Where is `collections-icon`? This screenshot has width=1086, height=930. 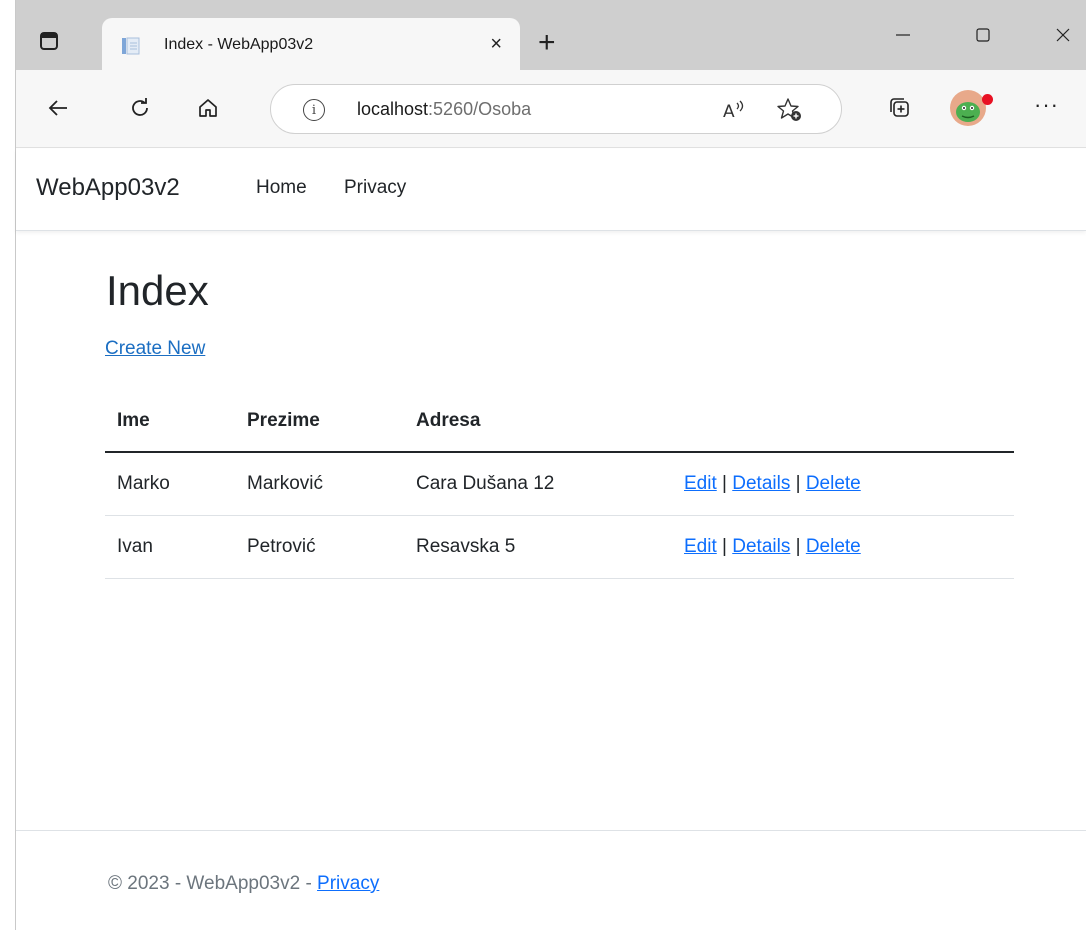 collections-icon is located at coordinates (900, 108).